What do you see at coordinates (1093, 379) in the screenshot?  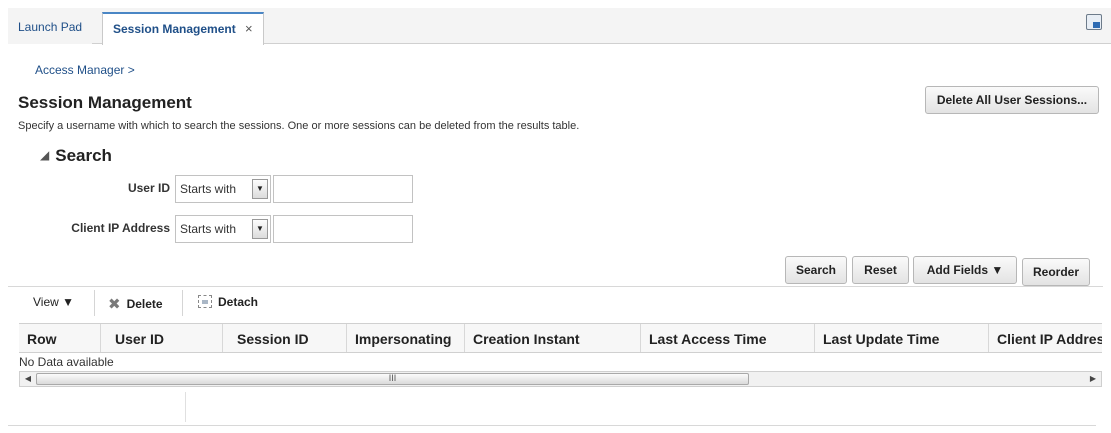 I see `scroll-right-icon: ▶` at bounding box center [1093, 379].